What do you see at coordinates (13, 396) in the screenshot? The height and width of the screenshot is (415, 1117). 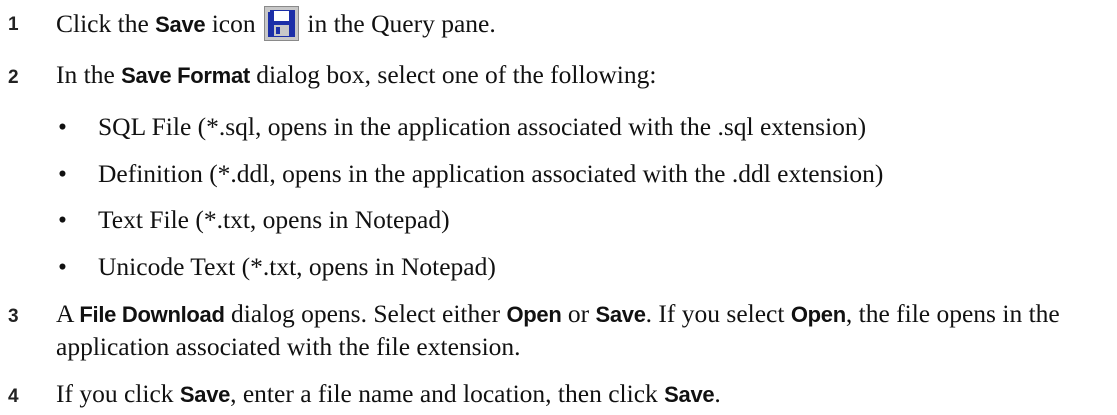 I see `step-number: 4` at bounding box center [13, 396].